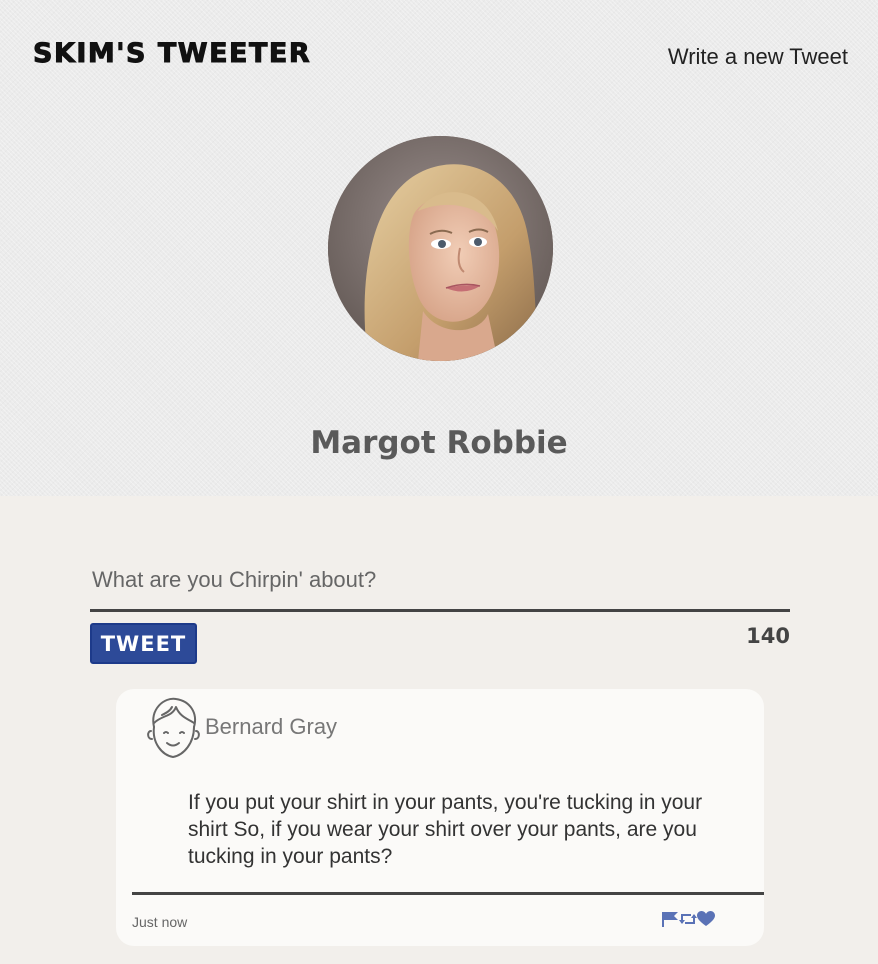 This screenshot has height=964, width=878. What do you see at coordinates (706, 919) in the screenshot?
I see `heart-icon` at bounding box center [706, 919].